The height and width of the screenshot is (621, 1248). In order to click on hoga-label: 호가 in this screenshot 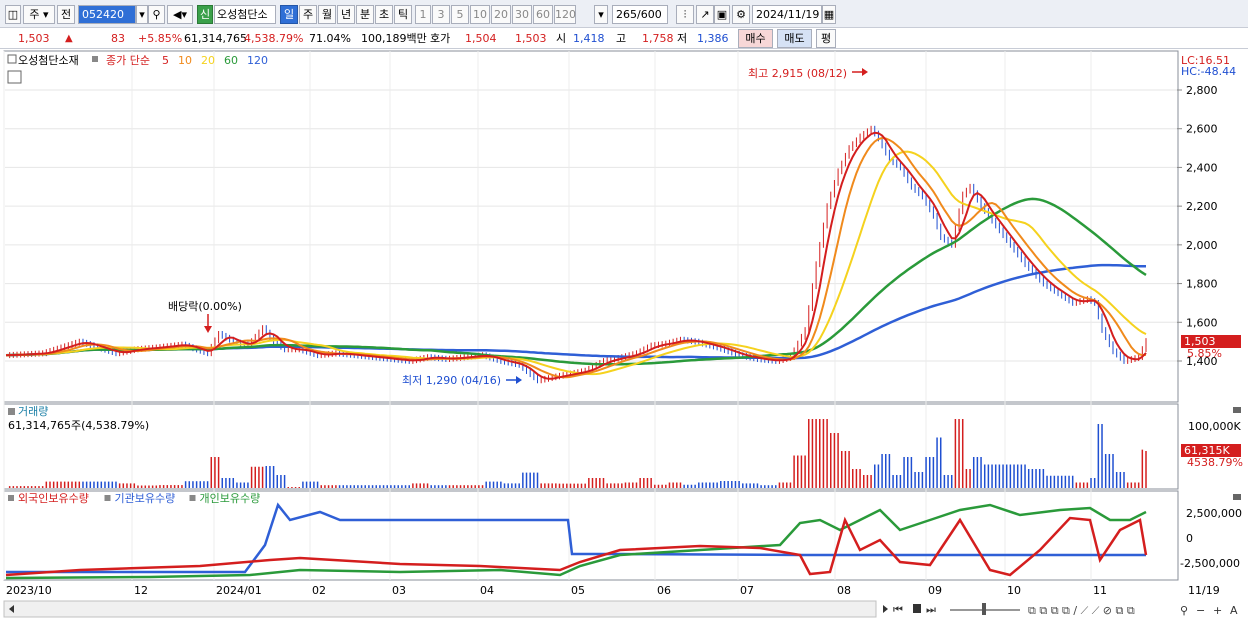, I will do `click(440, 38)`.